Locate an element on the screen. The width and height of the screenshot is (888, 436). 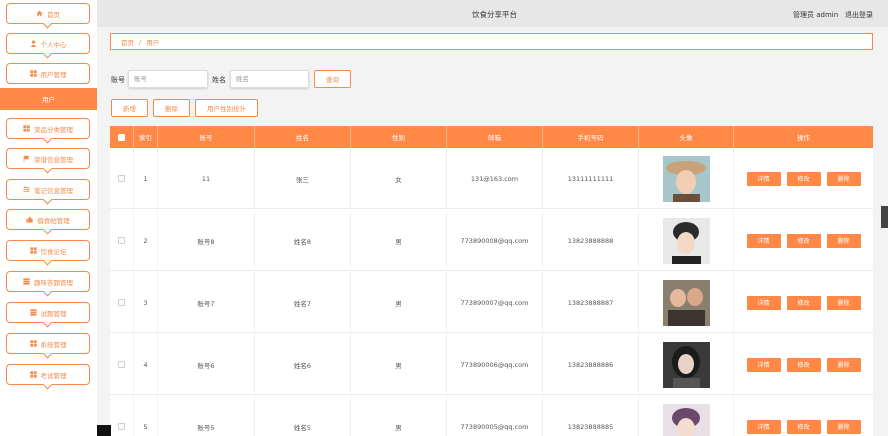
sidebar-item-label: 系统管理 is located at coordinates (53, 344).